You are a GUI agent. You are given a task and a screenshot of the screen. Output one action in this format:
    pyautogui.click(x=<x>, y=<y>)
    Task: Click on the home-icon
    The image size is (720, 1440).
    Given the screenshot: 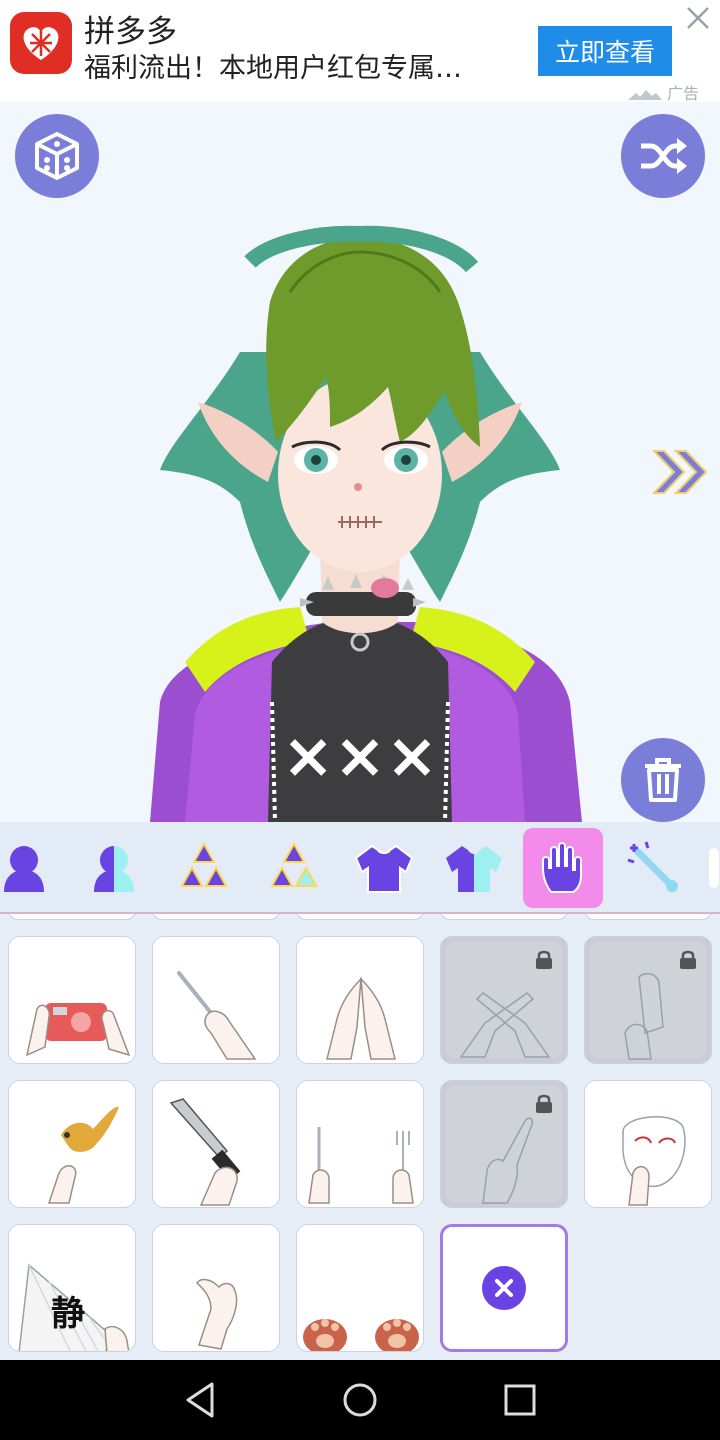 What is the action you would take?
    pyautogui.click(x=360, y=1400)
    